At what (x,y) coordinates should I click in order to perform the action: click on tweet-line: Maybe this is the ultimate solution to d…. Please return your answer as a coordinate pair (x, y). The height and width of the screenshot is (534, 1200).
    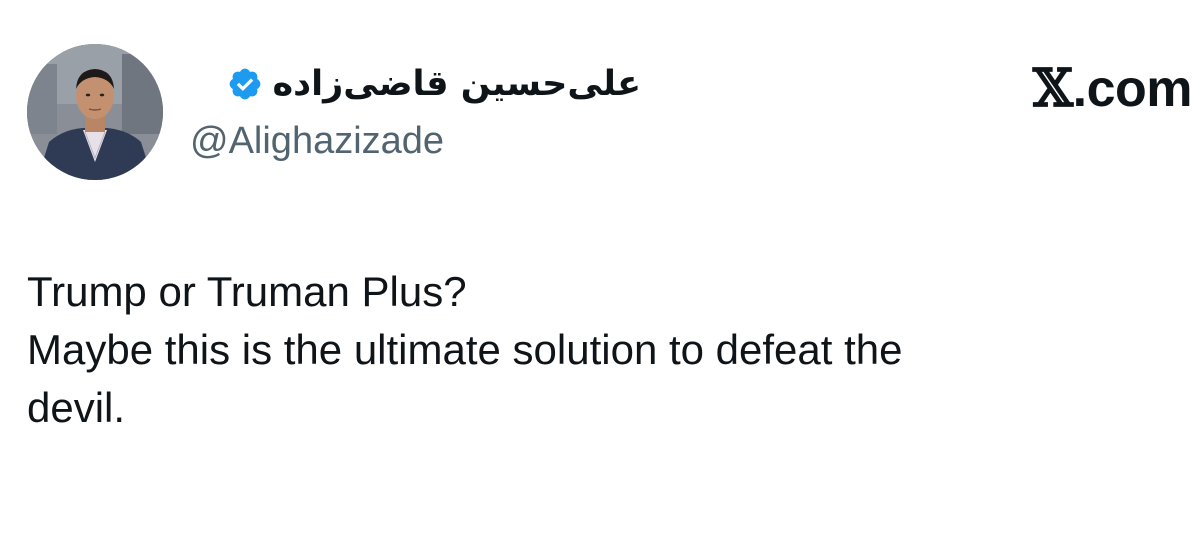
    Looking at the image, I should click on (465, 349).